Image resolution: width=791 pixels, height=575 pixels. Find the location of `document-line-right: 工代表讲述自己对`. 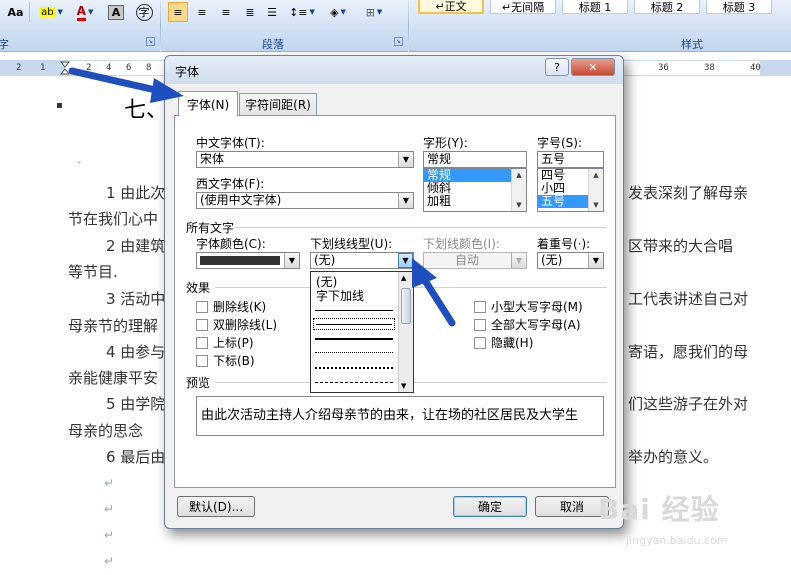

document-line-right: 工代表讲述自己对 is located at coordinates (688, 299).